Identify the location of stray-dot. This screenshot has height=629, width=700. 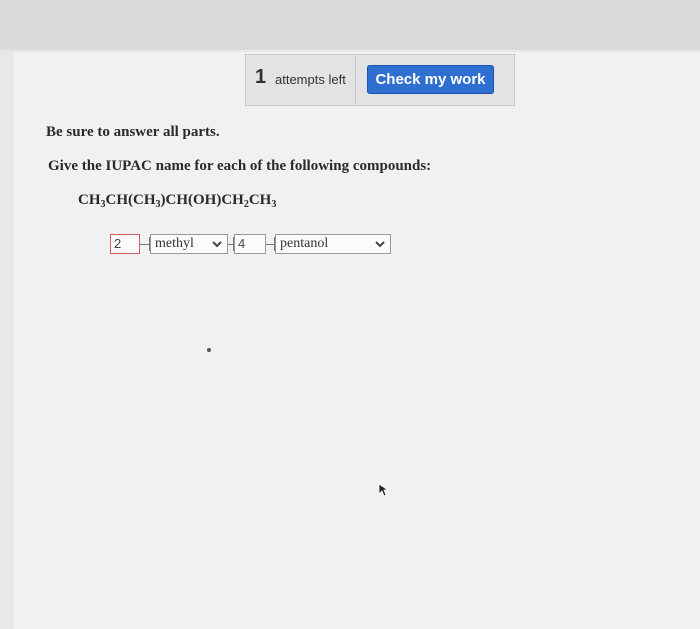
(209, 350).